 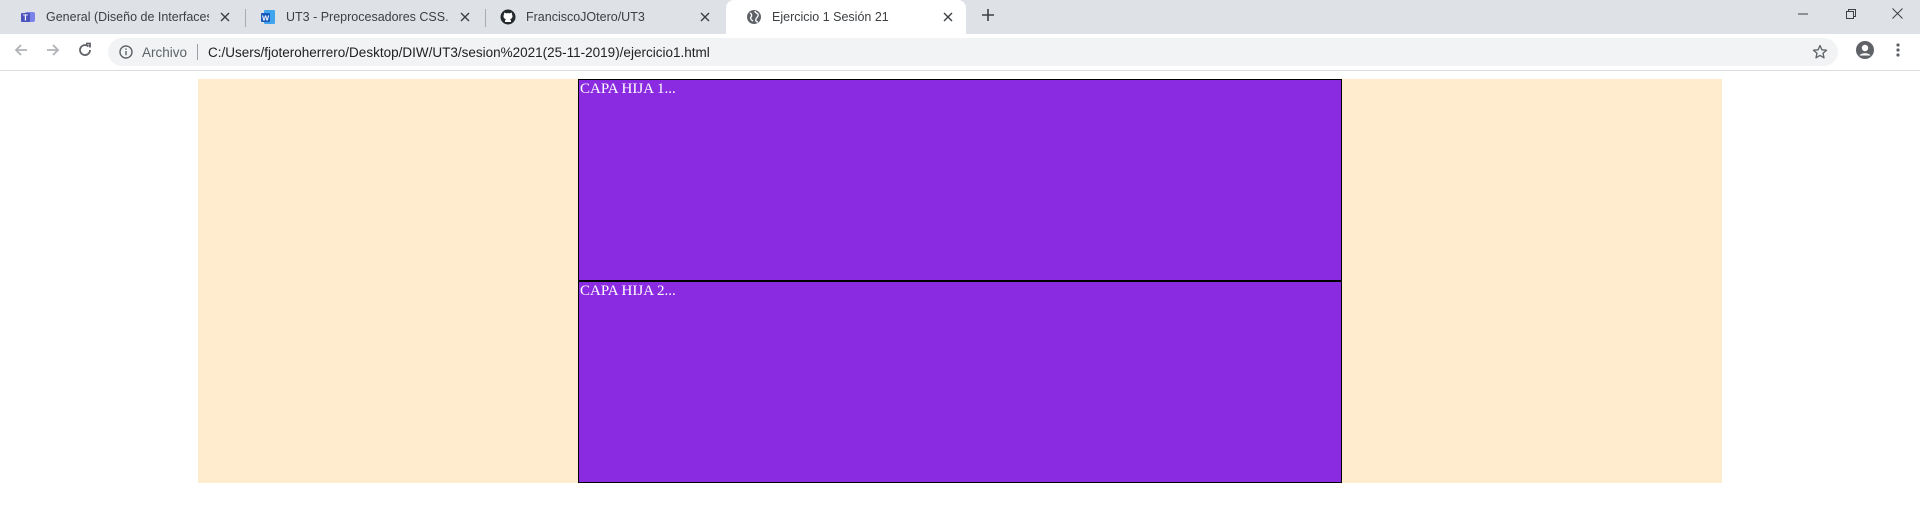 I want to click on back-button, so click(x=21, y=52).